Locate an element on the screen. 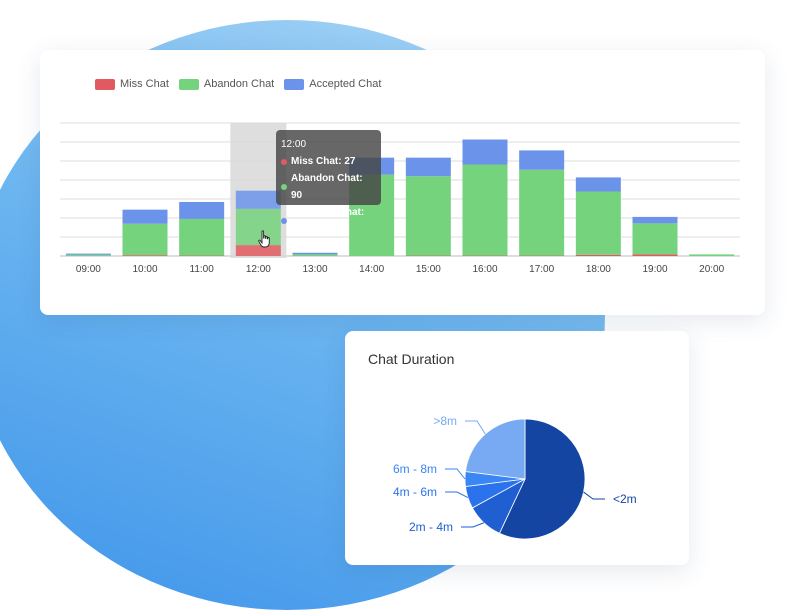  pie-slice-8m is located at coordinates (495, 449).